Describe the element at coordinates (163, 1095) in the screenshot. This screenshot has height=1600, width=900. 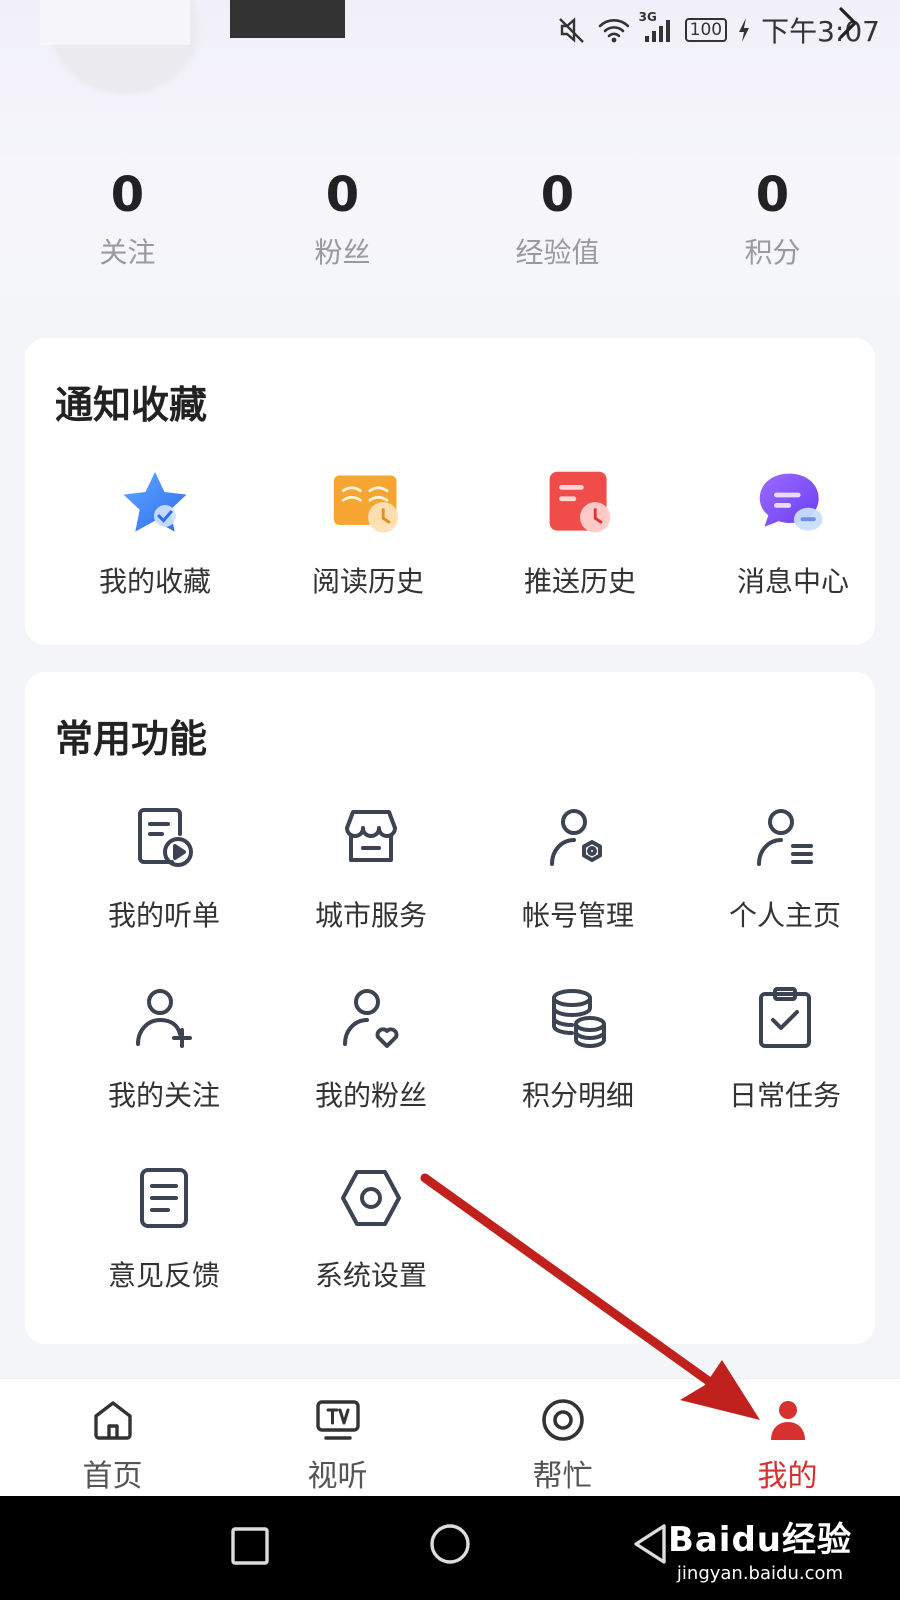
I see `grid-item-label: 我的关注` at that location.